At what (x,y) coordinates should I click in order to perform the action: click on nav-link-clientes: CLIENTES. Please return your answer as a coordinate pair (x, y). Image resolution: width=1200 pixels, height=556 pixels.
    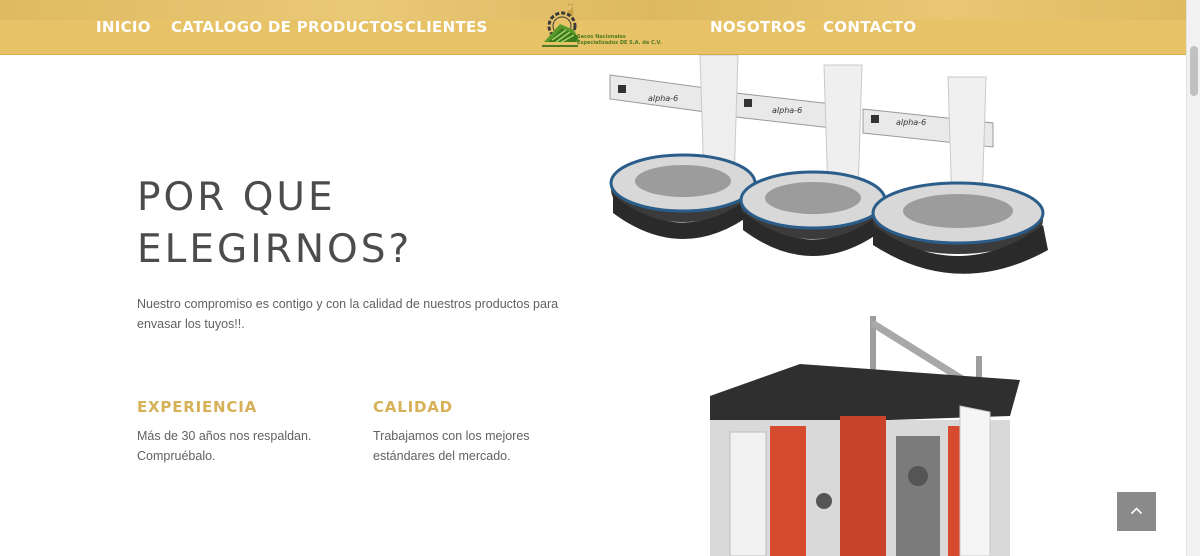
    Looking at the image, I should click on (446, 27).